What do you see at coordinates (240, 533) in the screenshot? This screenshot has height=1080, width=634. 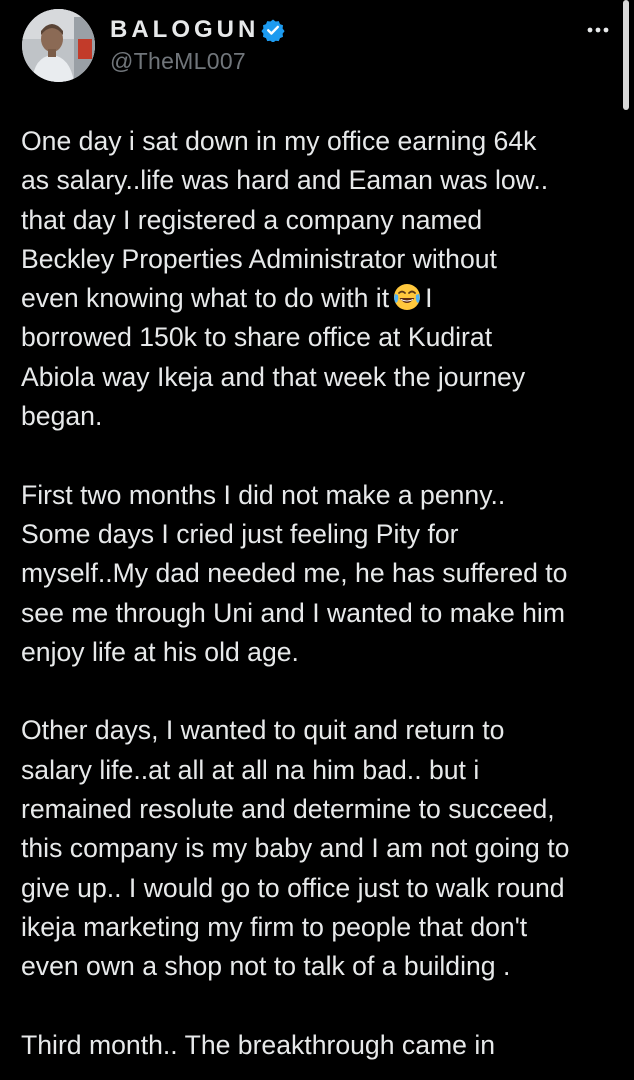 I see `text-line: Some days I cried just feeling Pity for` at bounding box center [240, 533].